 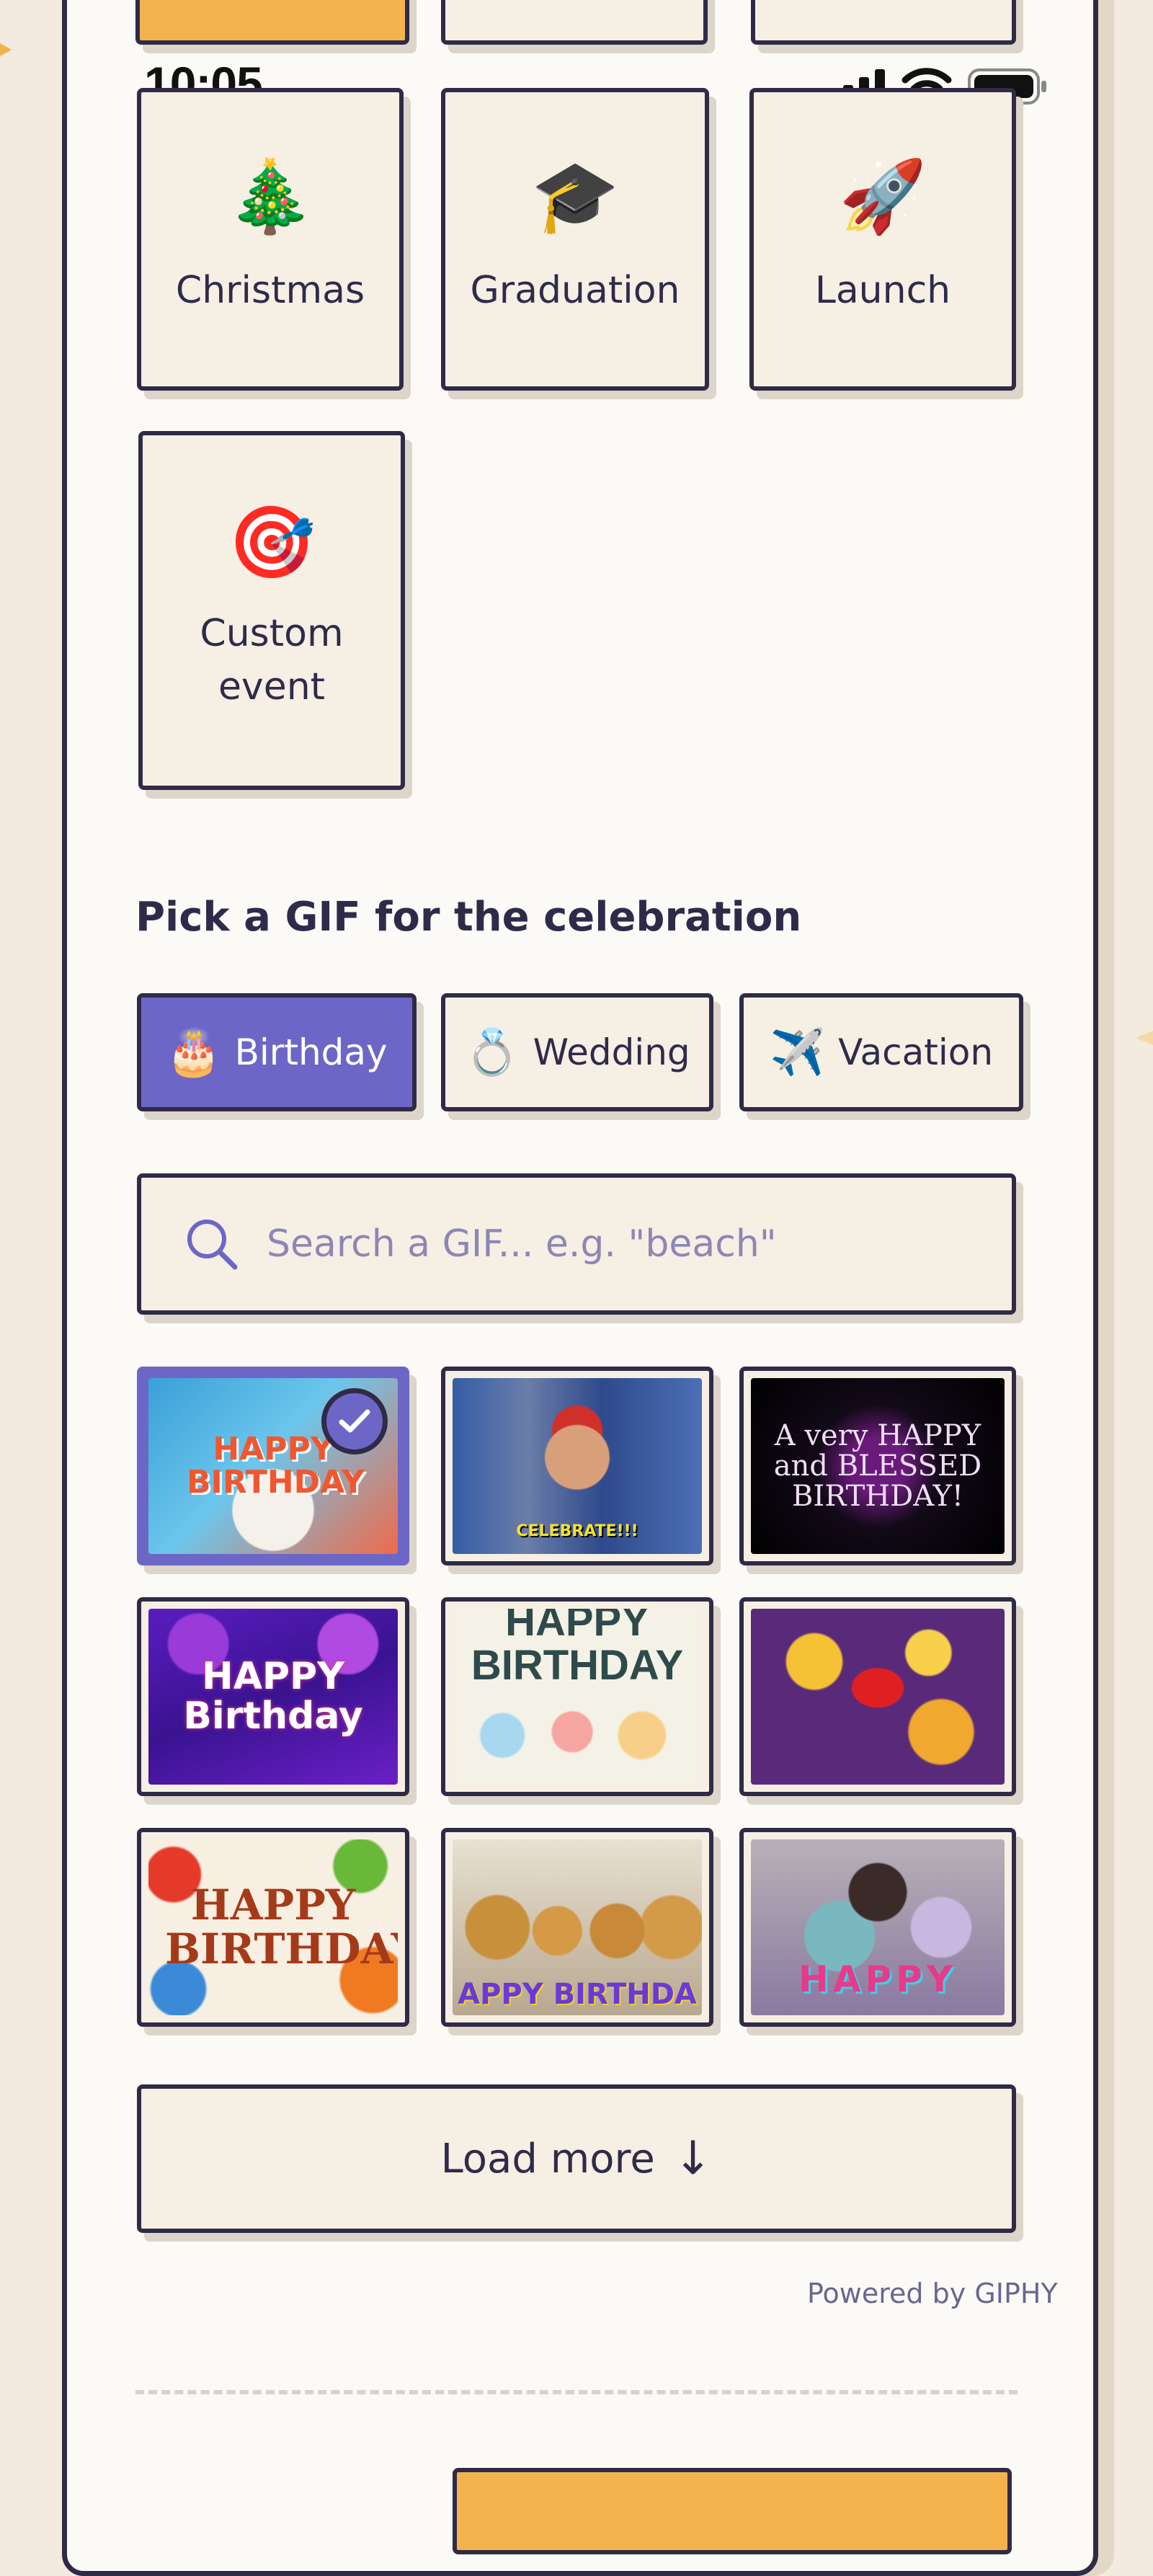 What do you see at coordinates (273, 1466) in the screenshot?
I see `gif-tile-1: HAPPY BIRTHDAY` at bounding box center [273, 1466].